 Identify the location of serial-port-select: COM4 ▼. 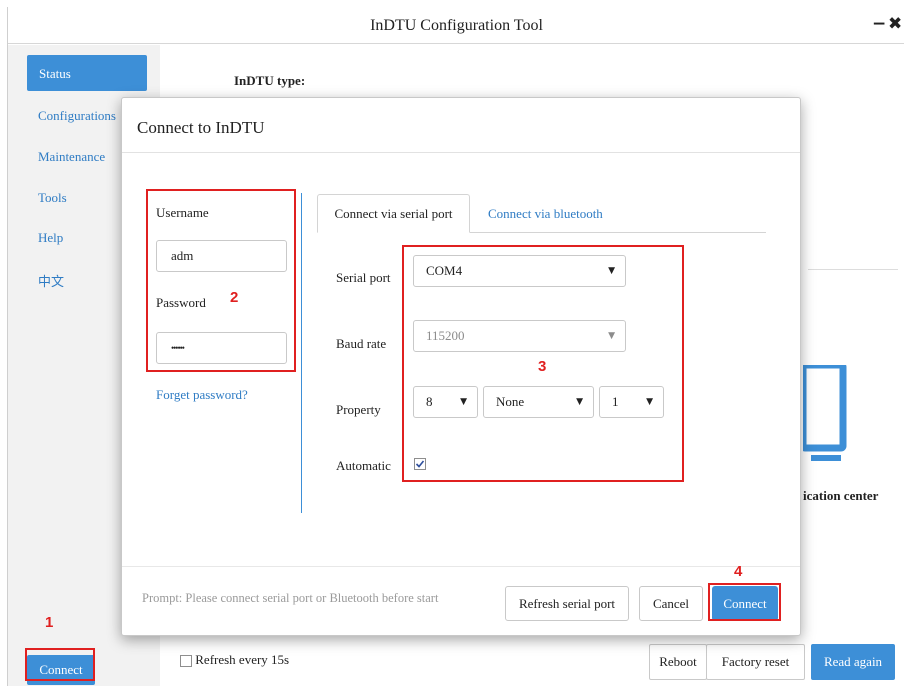
(519, 271).